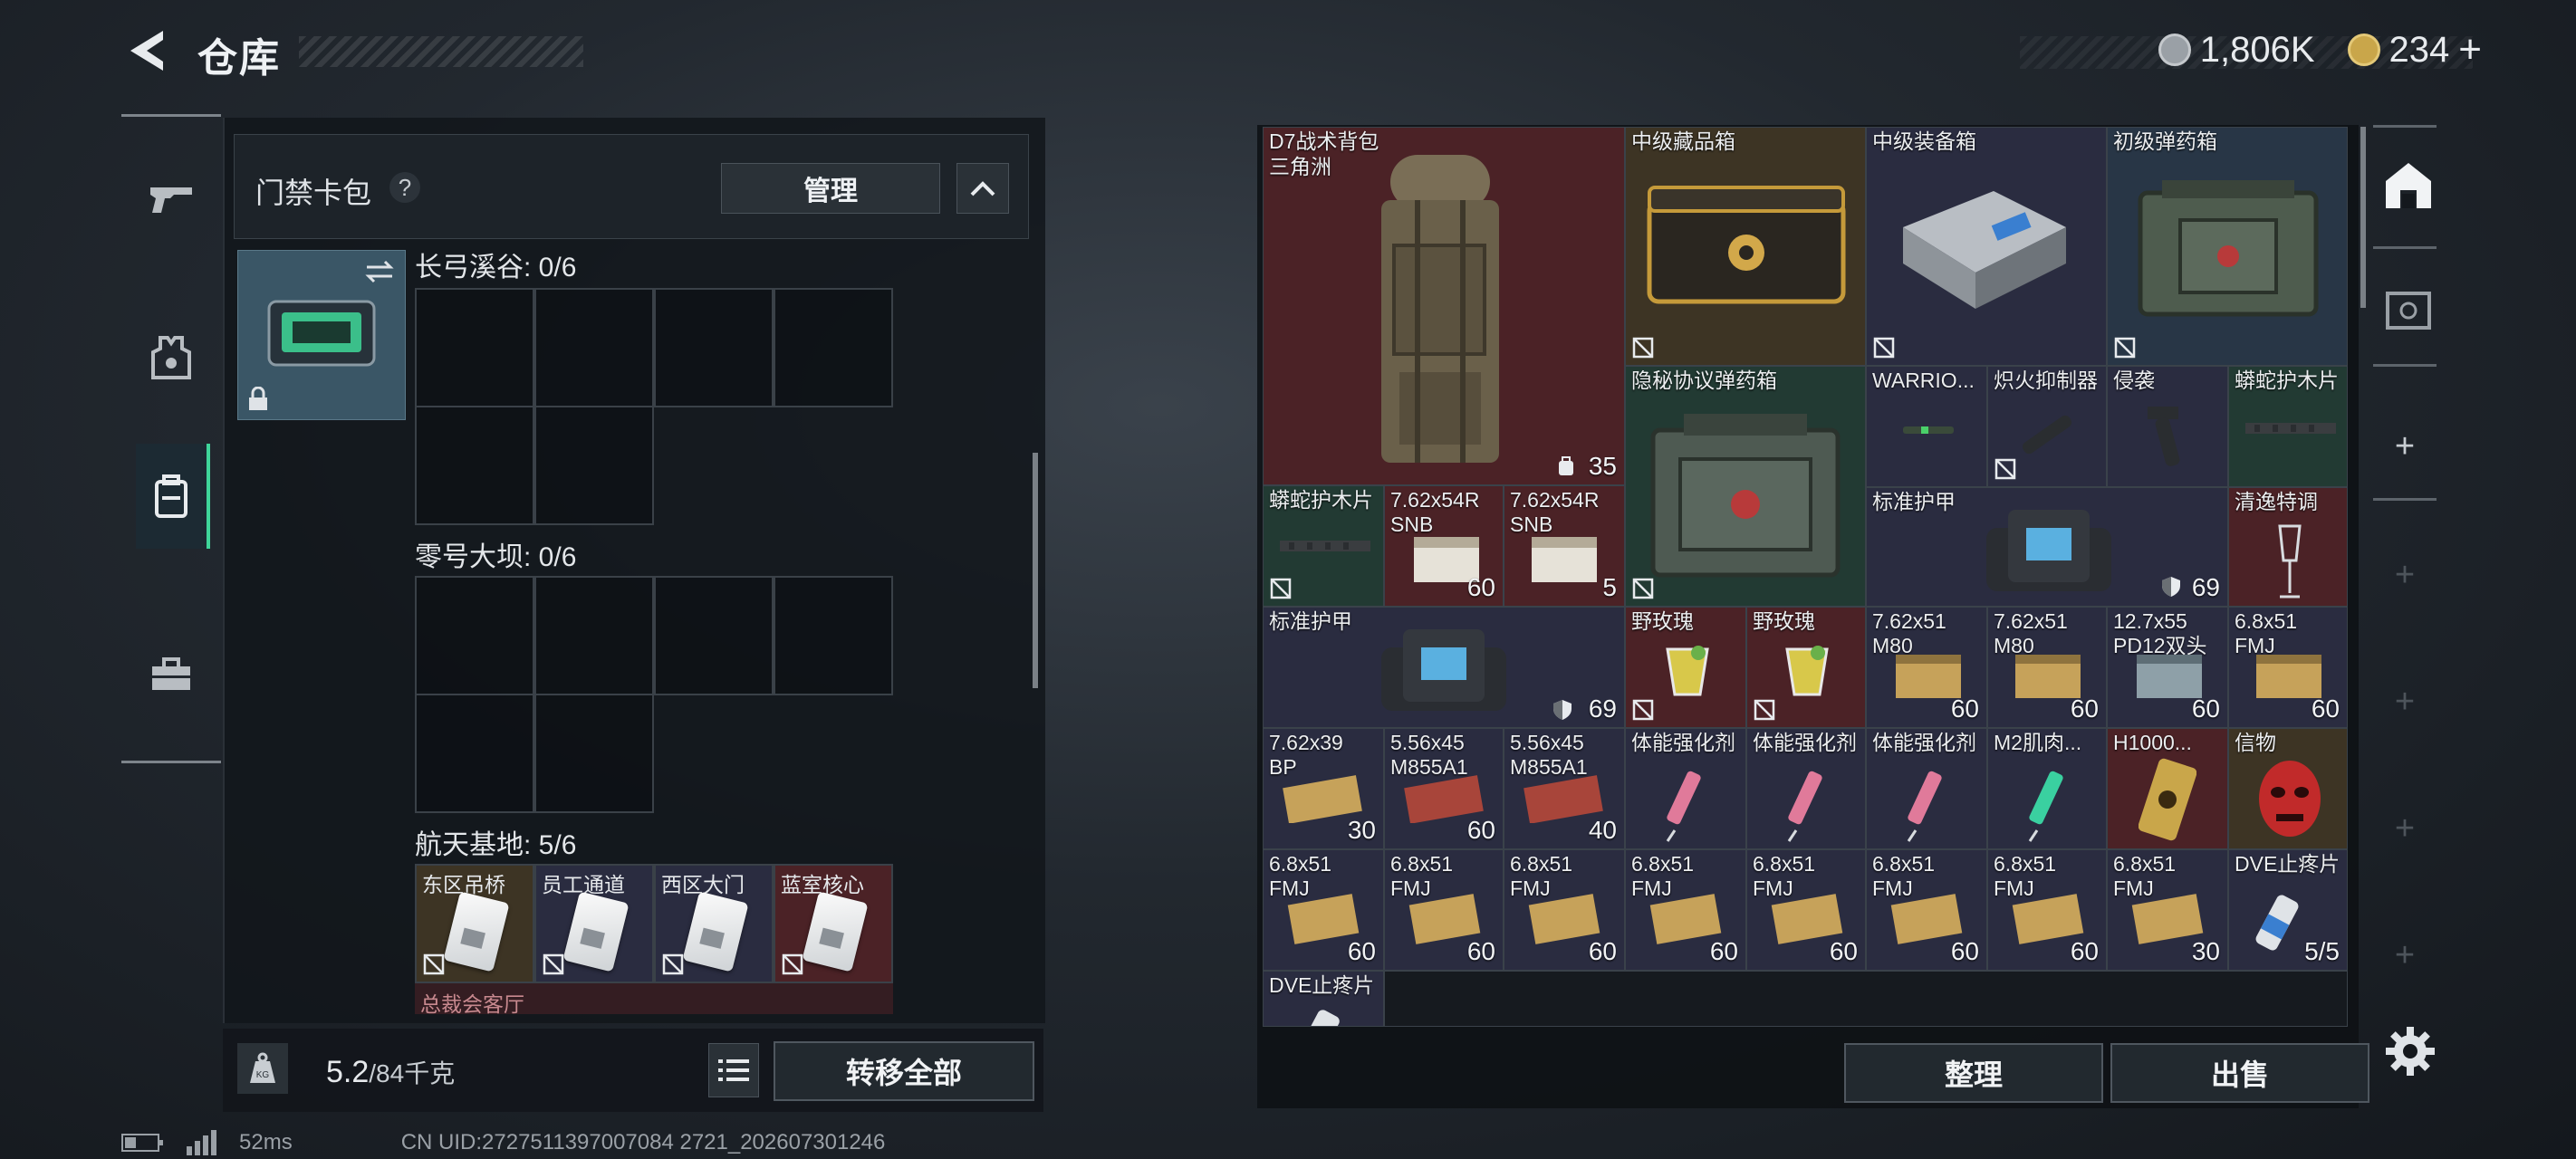 The height and width of the screenshot is (1159, 2576). I want to click on equipment-case-icon, so click(1984, 250).